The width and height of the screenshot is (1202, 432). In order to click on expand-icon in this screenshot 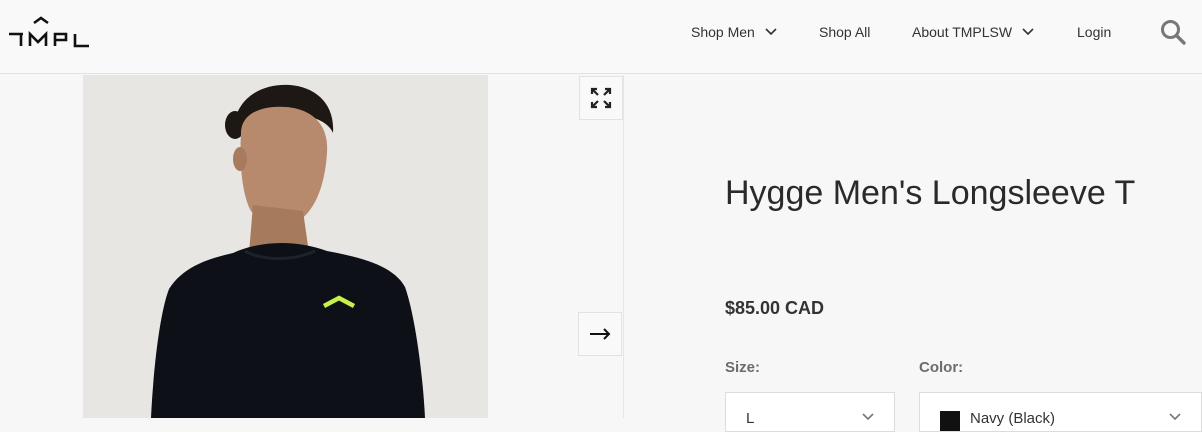, I will do `click(601, 98)`.